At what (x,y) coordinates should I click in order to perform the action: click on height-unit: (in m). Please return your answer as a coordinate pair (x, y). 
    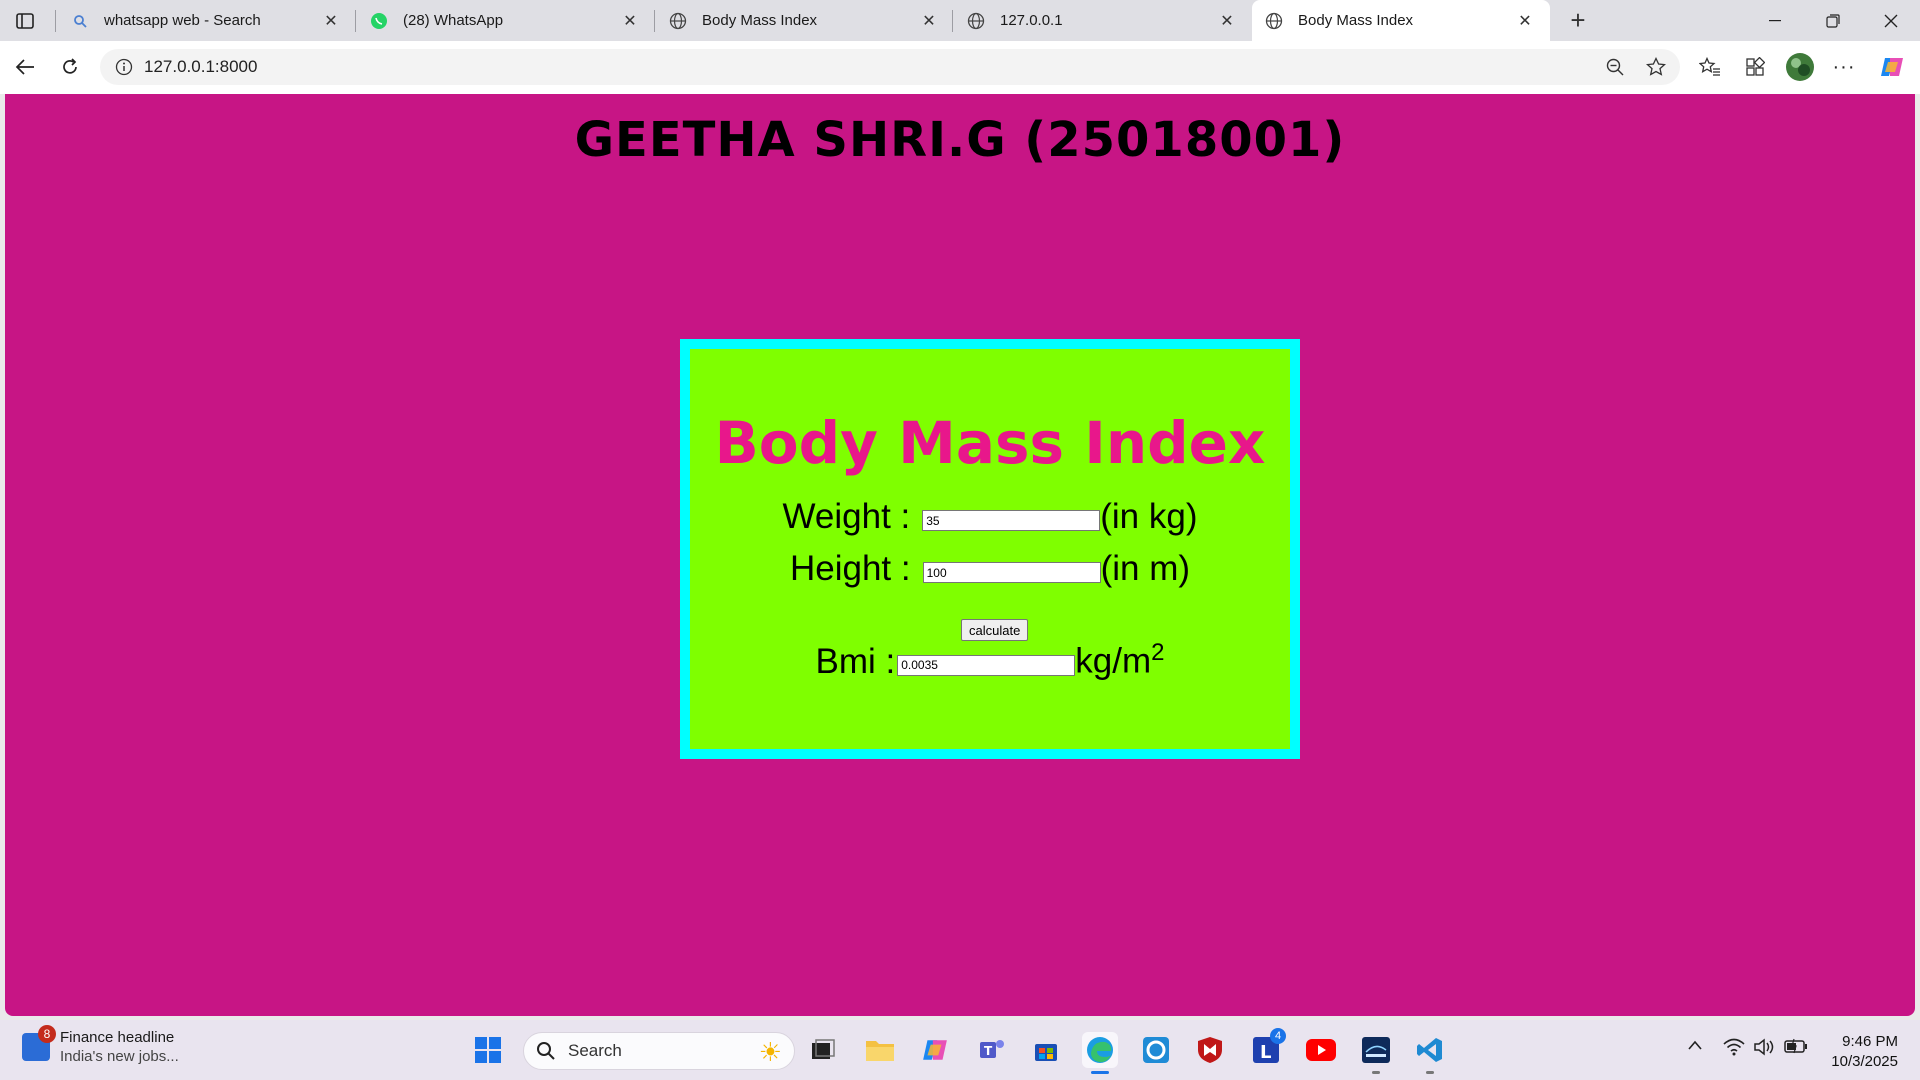
    Looking at the image, I should click on (1145, 568).